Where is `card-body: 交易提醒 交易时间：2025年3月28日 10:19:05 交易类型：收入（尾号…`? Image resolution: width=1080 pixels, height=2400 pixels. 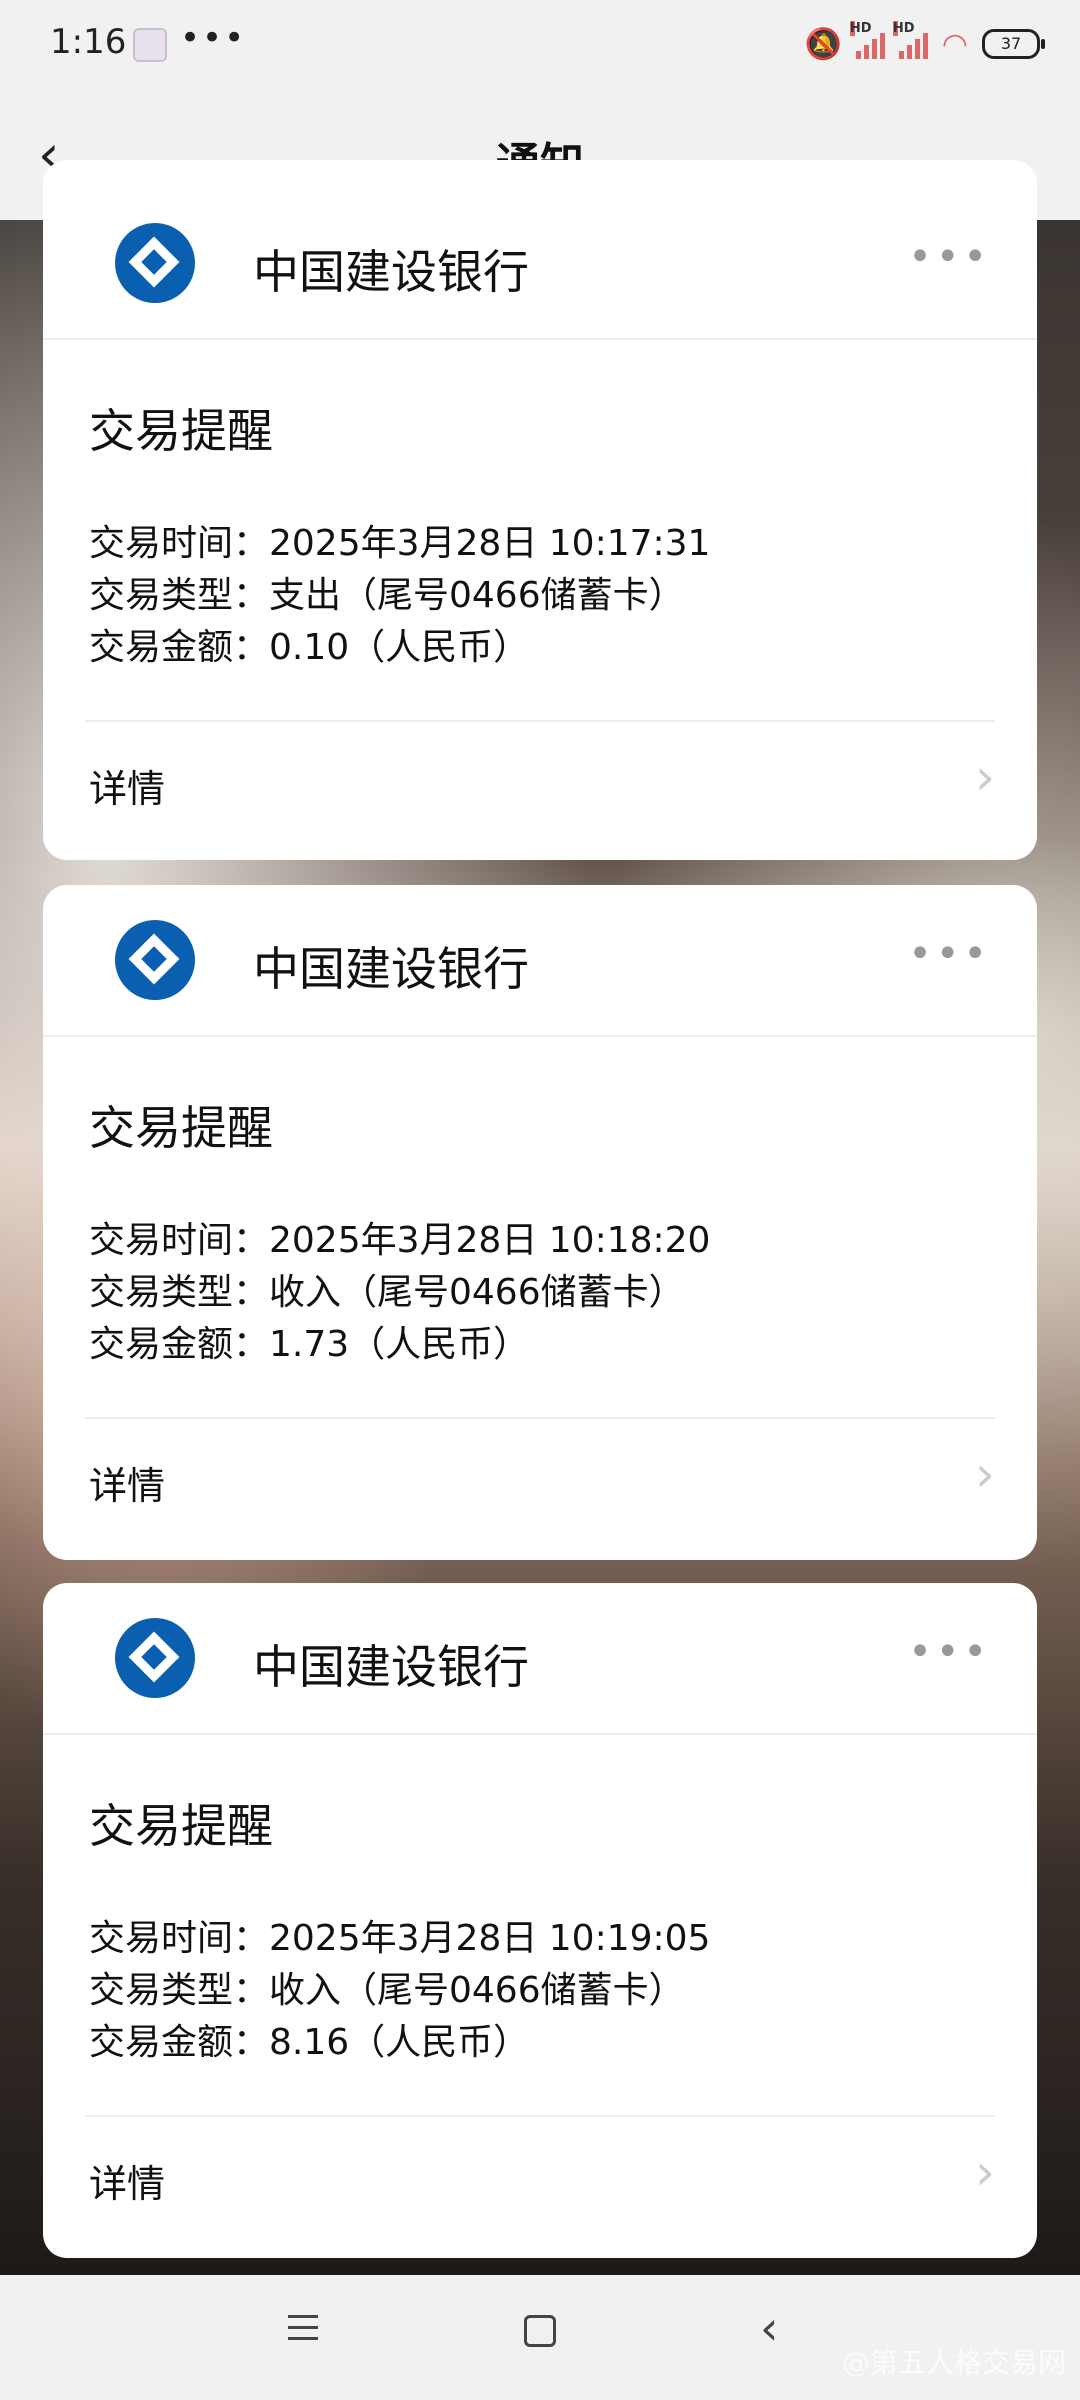 card-body: 交易提醒 交易时间：2025年3月28日 10:19:05 交易类型：收入（尾号… is located at coordinates (540, 1932).